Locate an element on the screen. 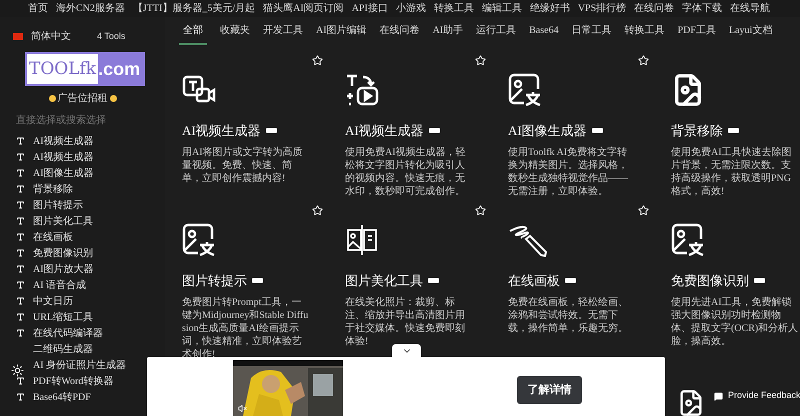 This screenshot has height=416, width=800. pencil-scribble-icon is located at coordinates (528, 240).